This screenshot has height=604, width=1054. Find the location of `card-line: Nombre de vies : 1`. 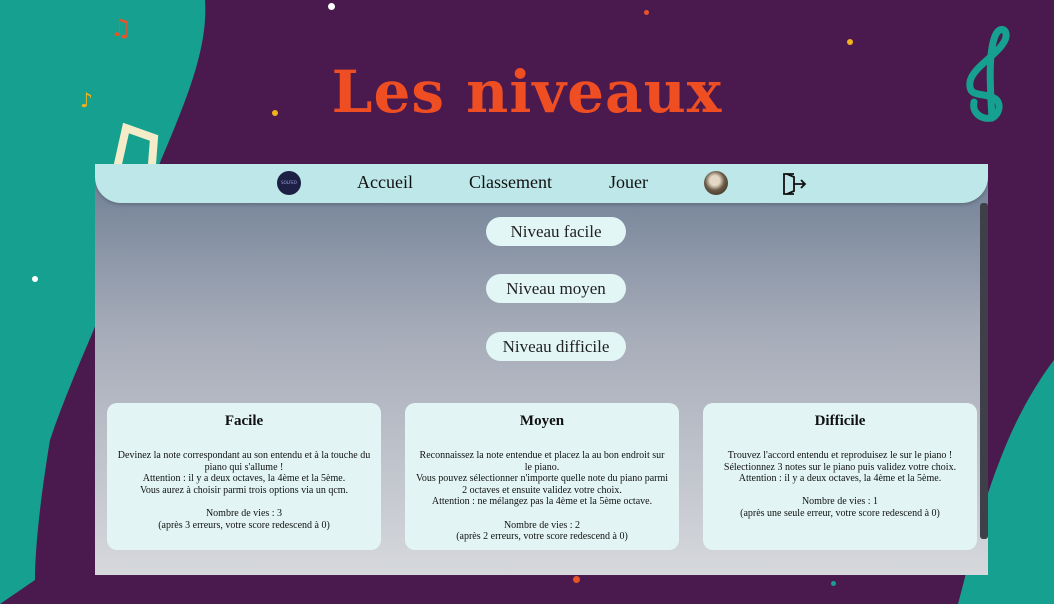

card-line: Nombre de vies : 1 is located at coordinates (840, 502).